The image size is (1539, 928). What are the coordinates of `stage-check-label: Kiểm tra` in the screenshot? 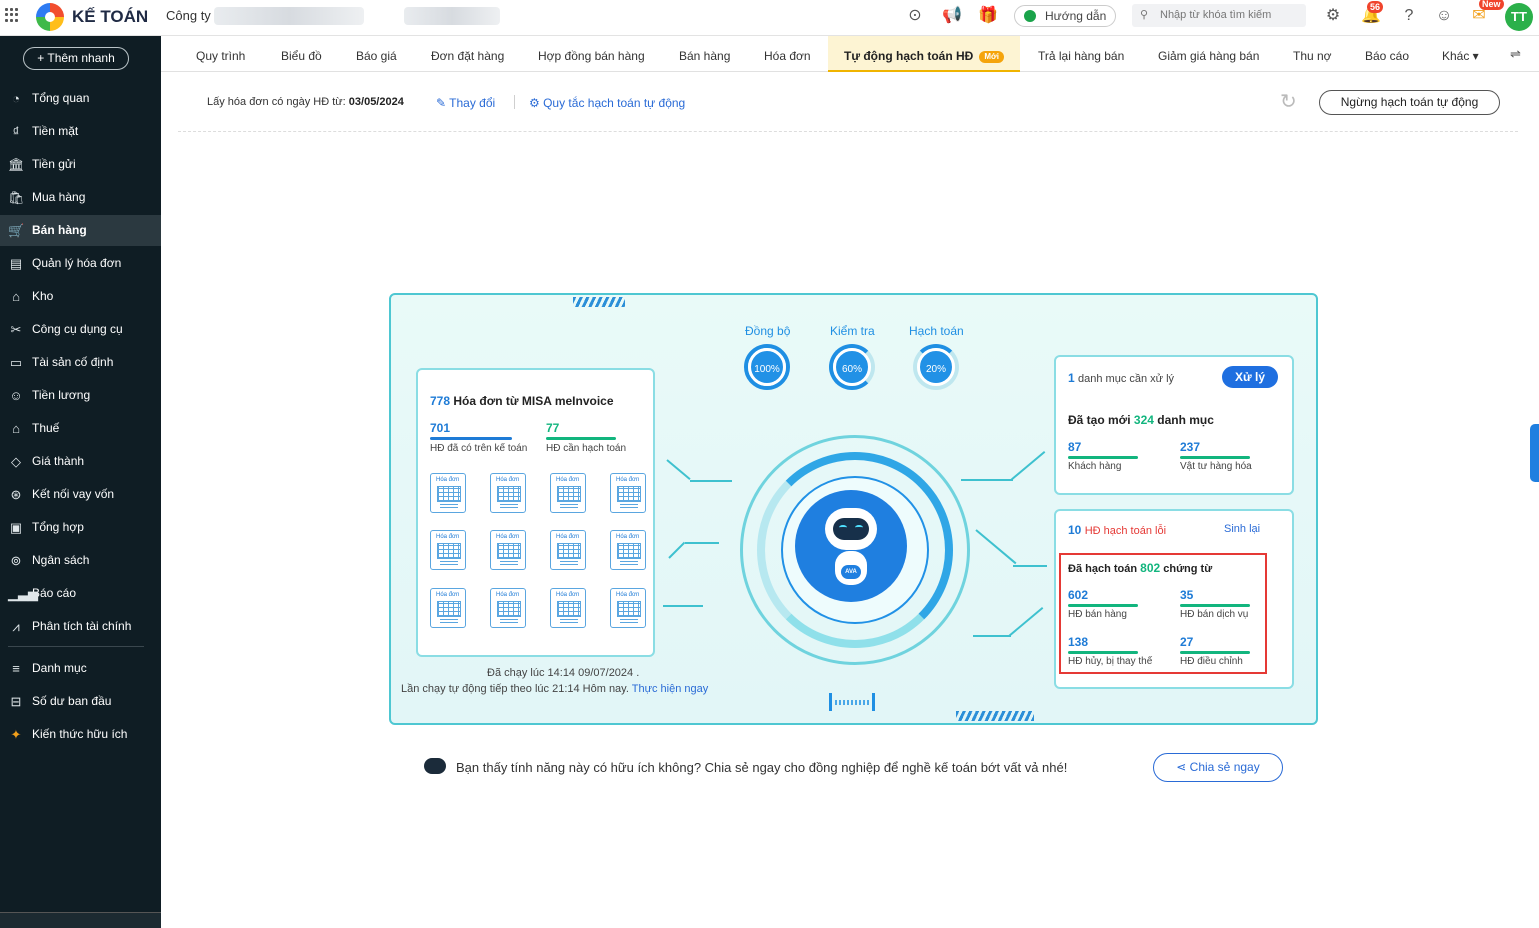 It's located at (852, 331).